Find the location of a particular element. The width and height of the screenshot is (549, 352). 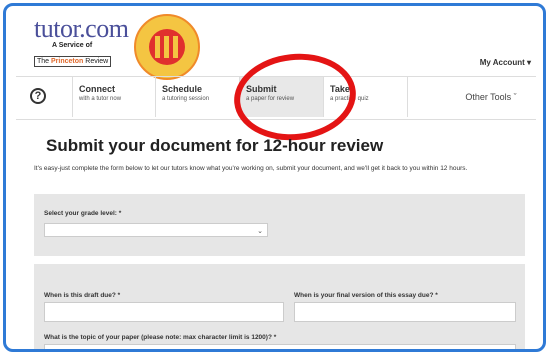

my-account-menu: My Account ▾ is located at coordinates (505, 62).